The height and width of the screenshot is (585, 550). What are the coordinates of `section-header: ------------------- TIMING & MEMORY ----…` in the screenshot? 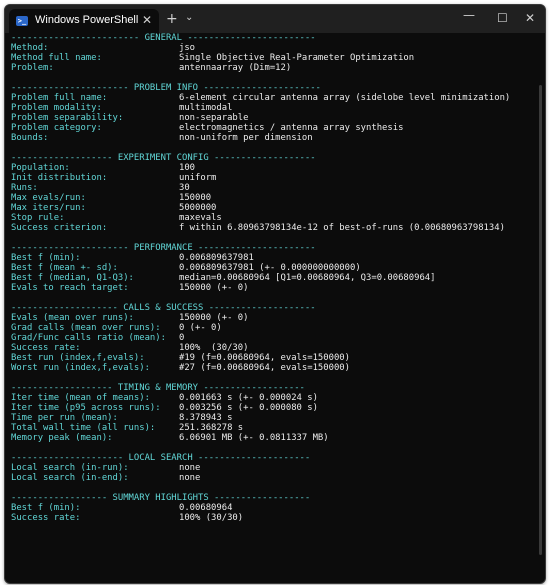 It's located at (158, 388).